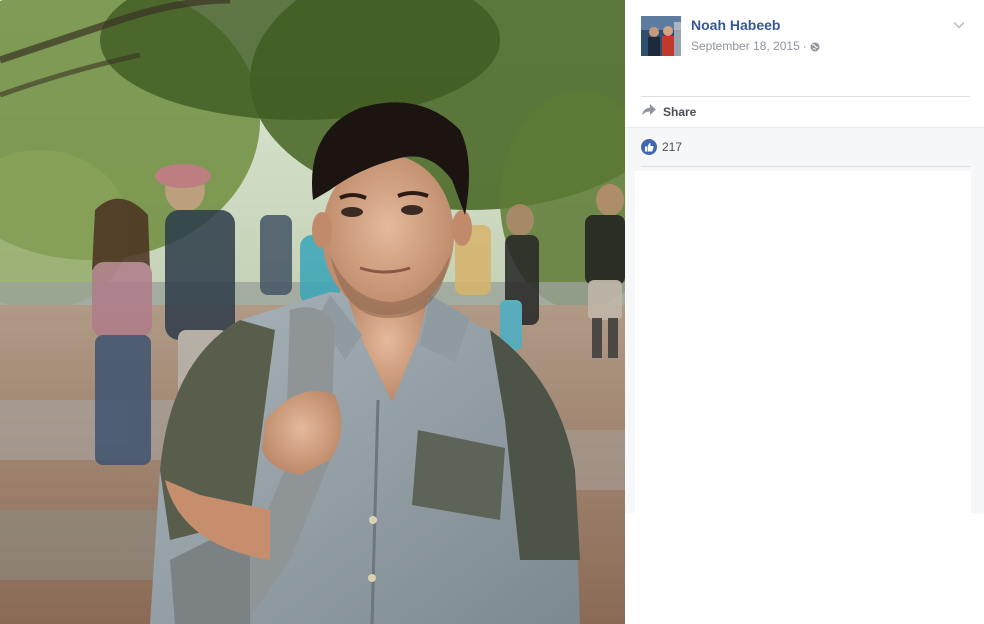  Describe the element at coordinates (805, 38) in the screenshot. I see `post-header: Noah Habeeb September 18, 2015 ·` at that location.